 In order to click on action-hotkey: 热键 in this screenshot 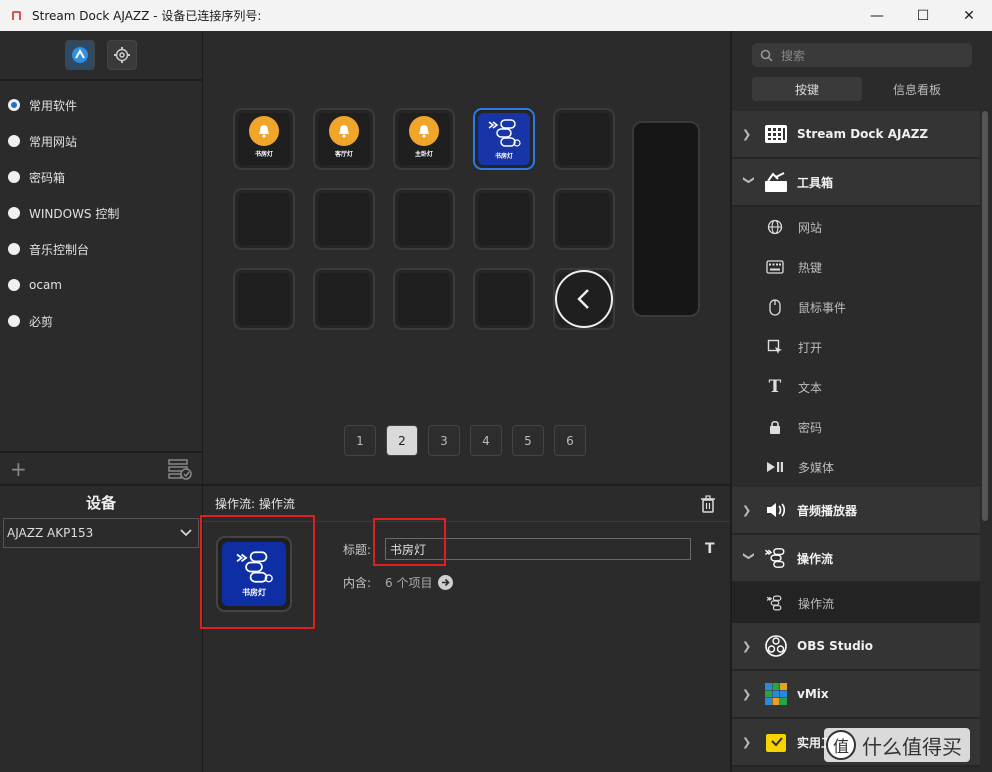, I will do `click(856, 267)`.